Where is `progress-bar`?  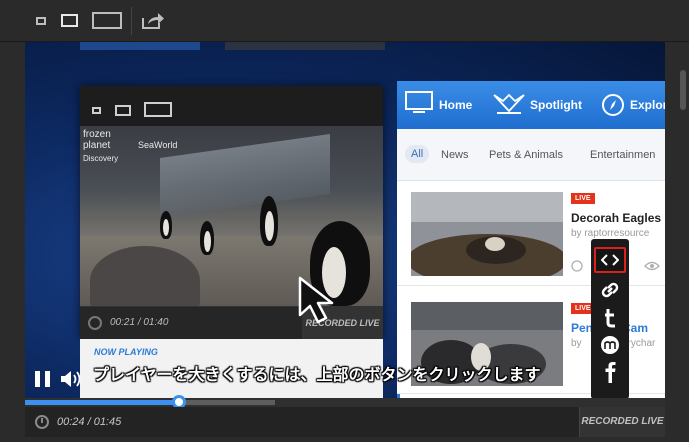 progress-bar is located at coordinates (345, 402).